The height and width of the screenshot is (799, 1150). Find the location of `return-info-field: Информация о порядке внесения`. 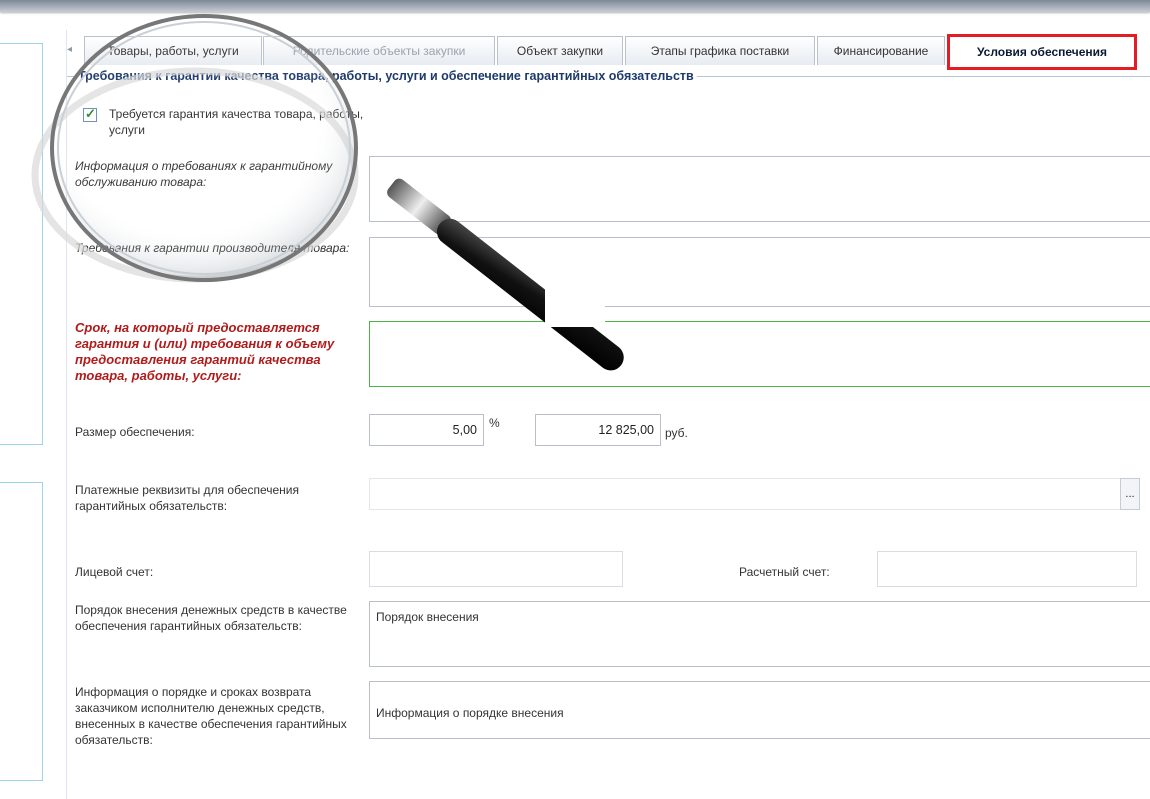

return-info-field: Информация о порядке внесения is located at coordinates (759, 710).